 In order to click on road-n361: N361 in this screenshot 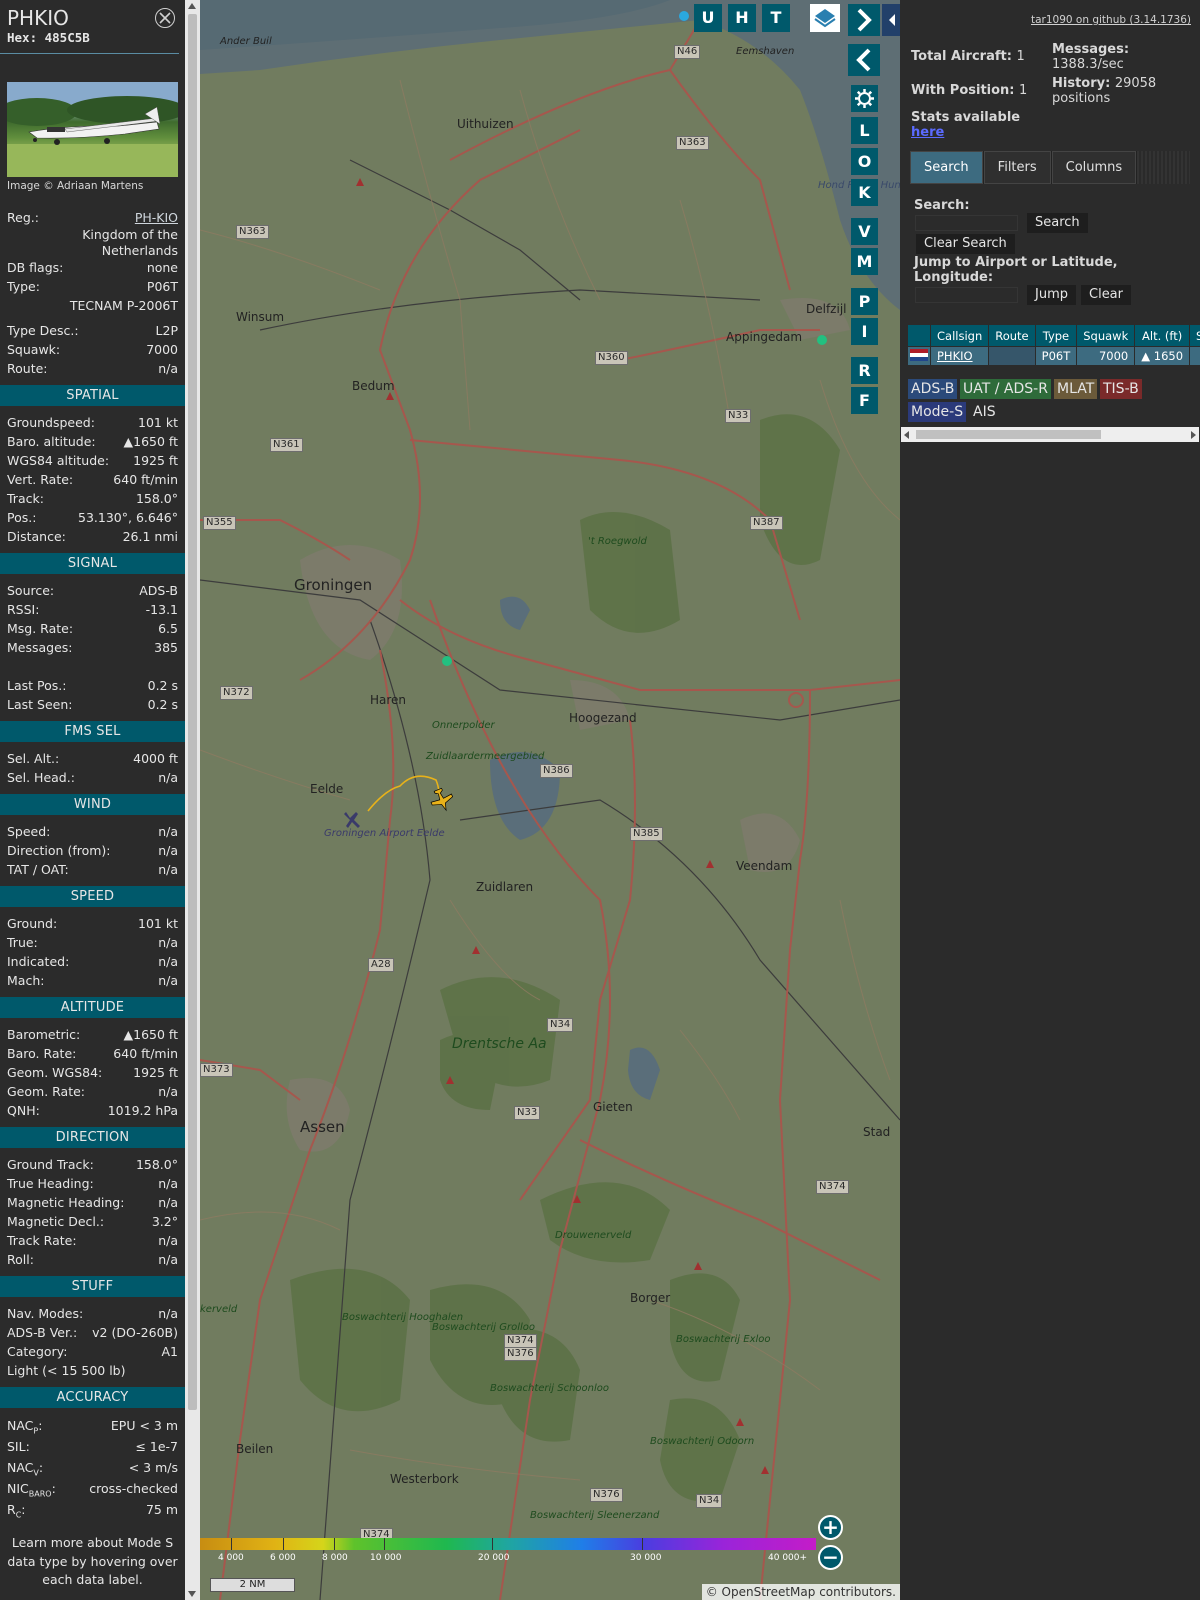, I will do `click(286, 445)`.